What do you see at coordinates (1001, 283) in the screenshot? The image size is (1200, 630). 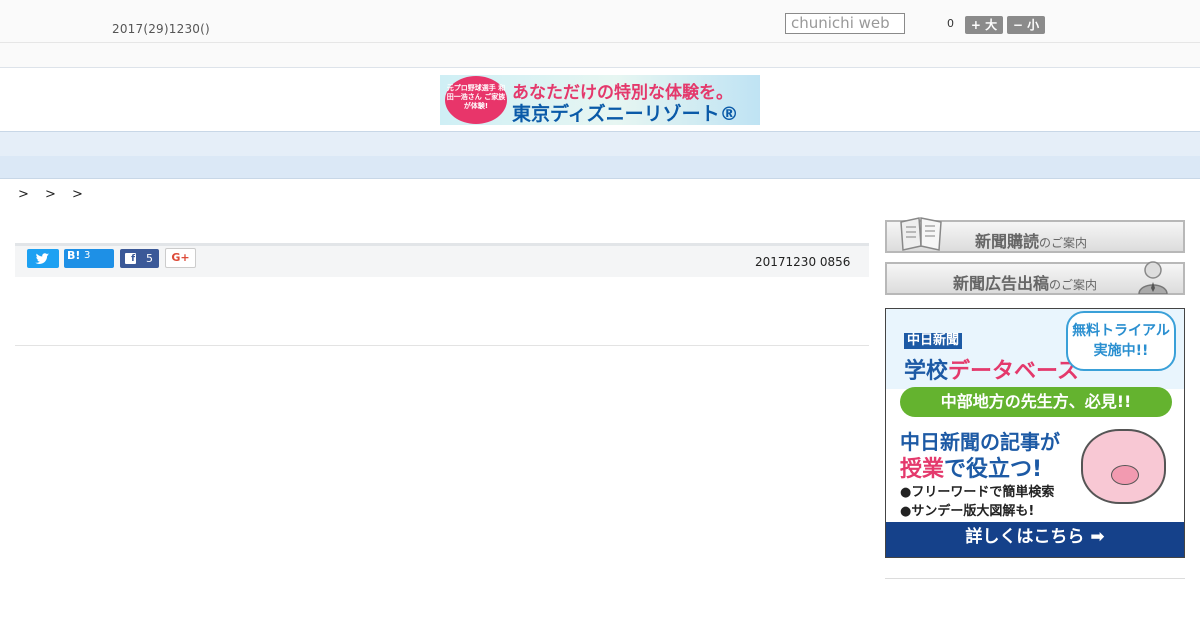 I see `advertising-label: 新聞広告出稿` at bounding box center [1001, 283].